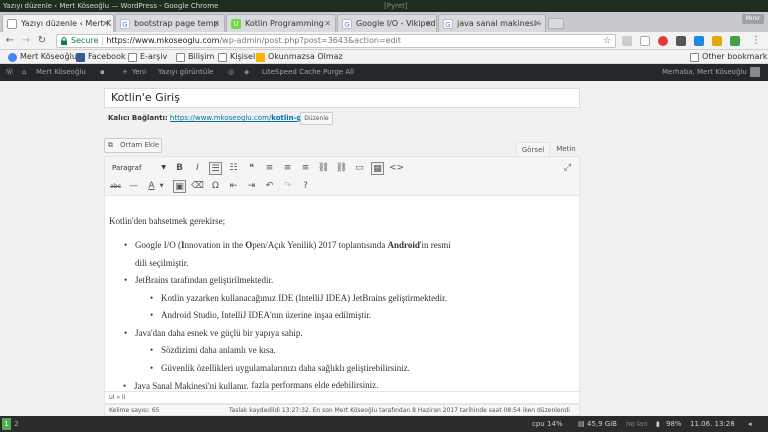  What do you see at coordinates (198, 280) in the screenshot?
I see `list-item: JetBrains tarafından geliştirilmektedir.` at bounding box center [198, 280].